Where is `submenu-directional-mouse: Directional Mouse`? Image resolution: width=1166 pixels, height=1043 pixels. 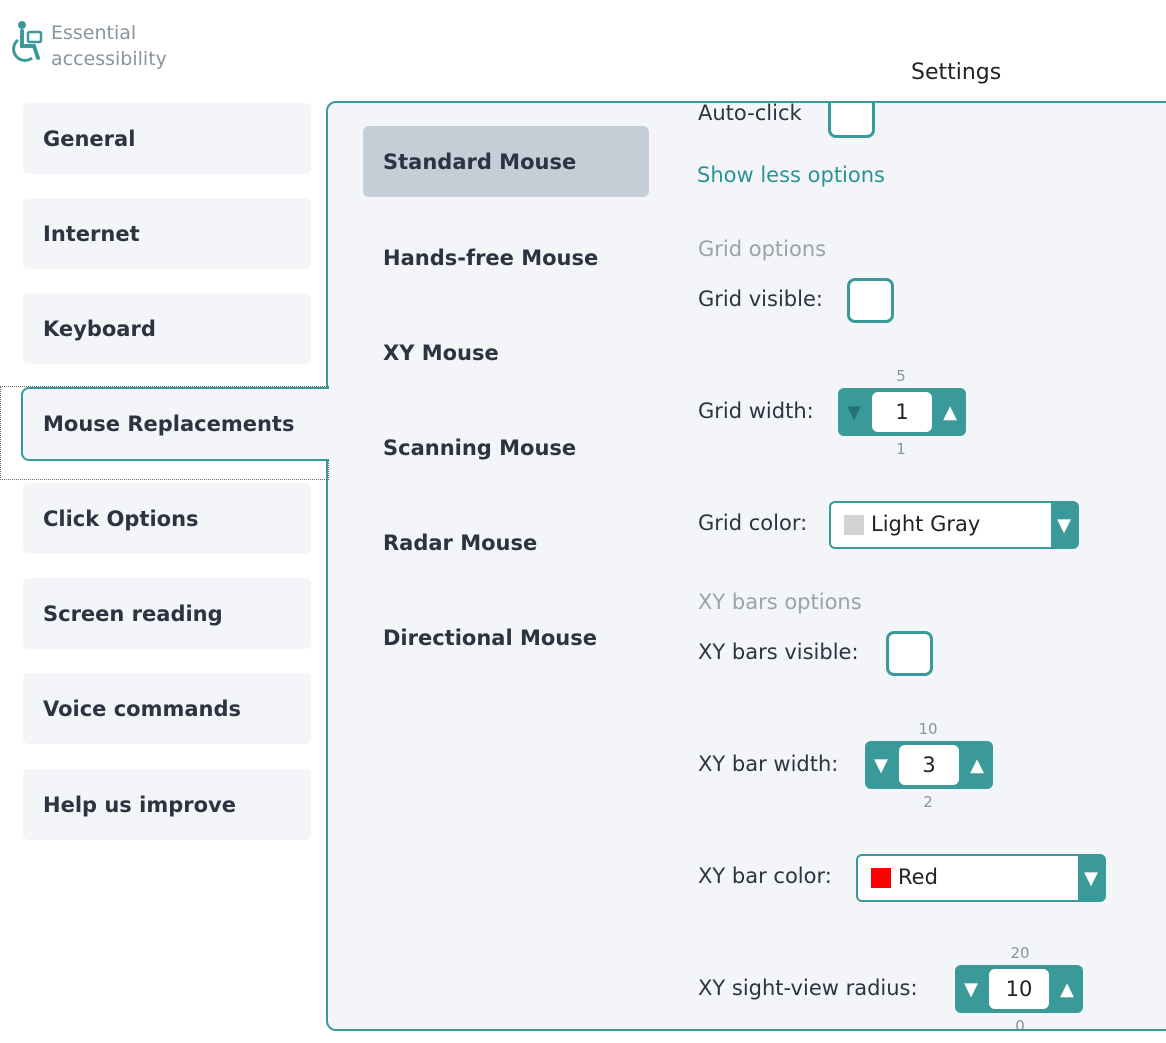 submenu-directional-mouse: Directional Mouse is located at coordinates (506, 637).